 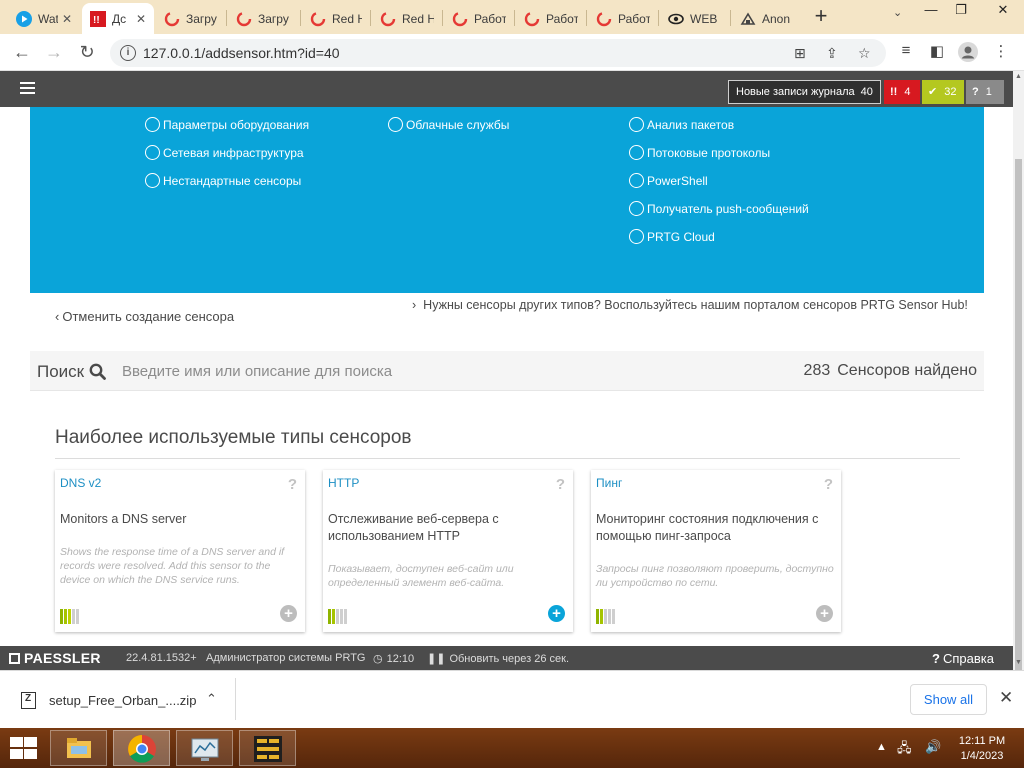 I want to click on filter-option-radio: Сетевая инфраструктура, so click(x=224, y=152).